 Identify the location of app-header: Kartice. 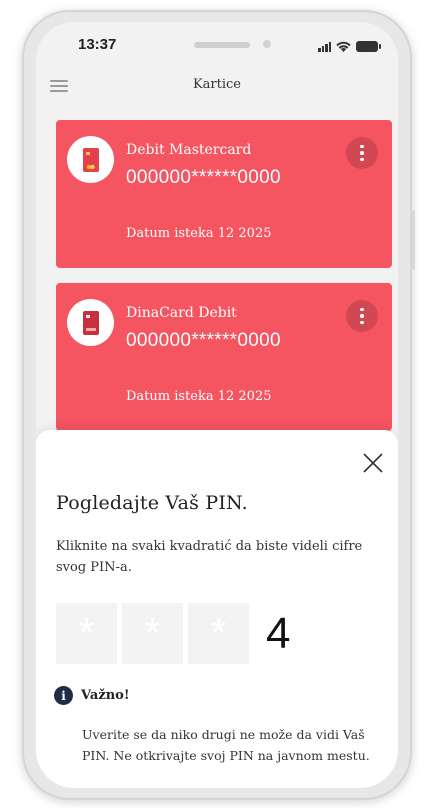
(217, 86).